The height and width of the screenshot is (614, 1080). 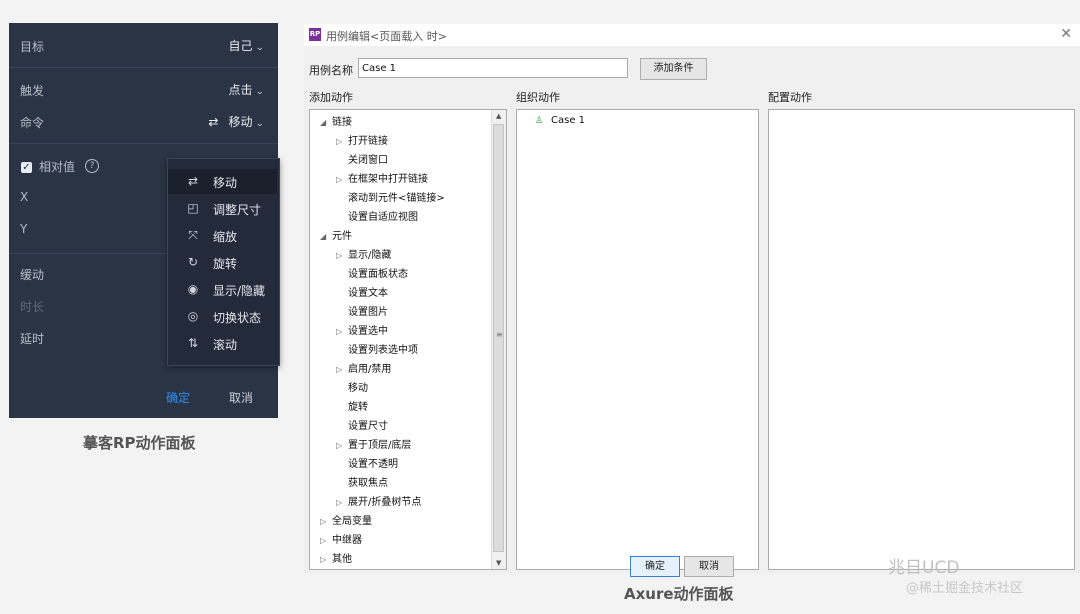 I want to click on tree-item: 获取焦点, so click(x=362, y=483).